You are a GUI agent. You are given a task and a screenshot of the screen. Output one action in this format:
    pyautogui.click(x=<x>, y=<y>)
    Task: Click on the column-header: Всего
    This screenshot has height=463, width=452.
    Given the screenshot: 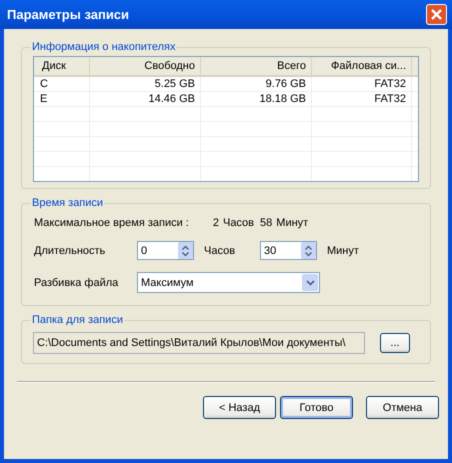 What is the action you would take?
    pyautogui.click(x=256, y=66)
    